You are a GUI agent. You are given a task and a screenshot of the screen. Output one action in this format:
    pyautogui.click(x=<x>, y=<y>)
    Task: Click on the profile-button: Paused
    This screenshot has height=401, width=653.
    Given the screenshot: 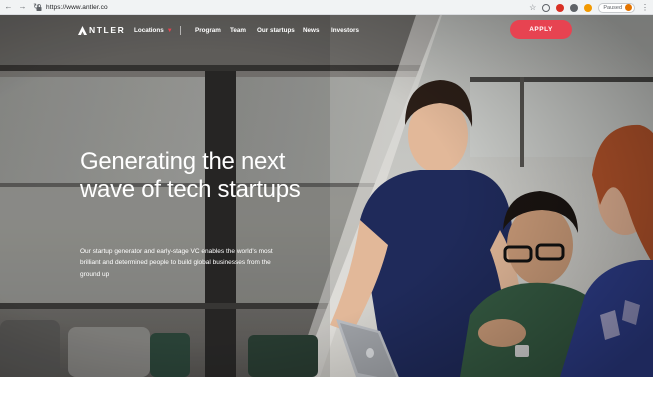 What is the action you would take?
    pyautogui.click(x=616, y=7)
    